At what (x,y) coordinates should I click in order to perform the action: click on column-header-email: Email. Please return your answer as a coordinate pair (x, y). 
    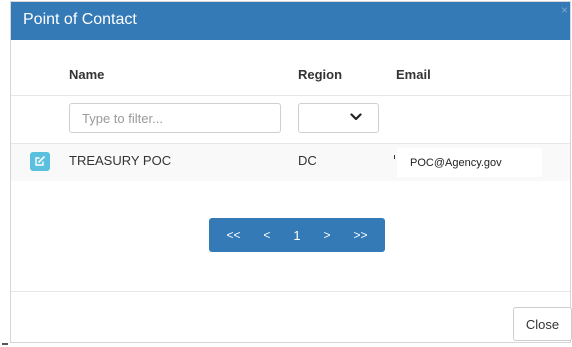
    Looking at the image, I should click on (413, 74).